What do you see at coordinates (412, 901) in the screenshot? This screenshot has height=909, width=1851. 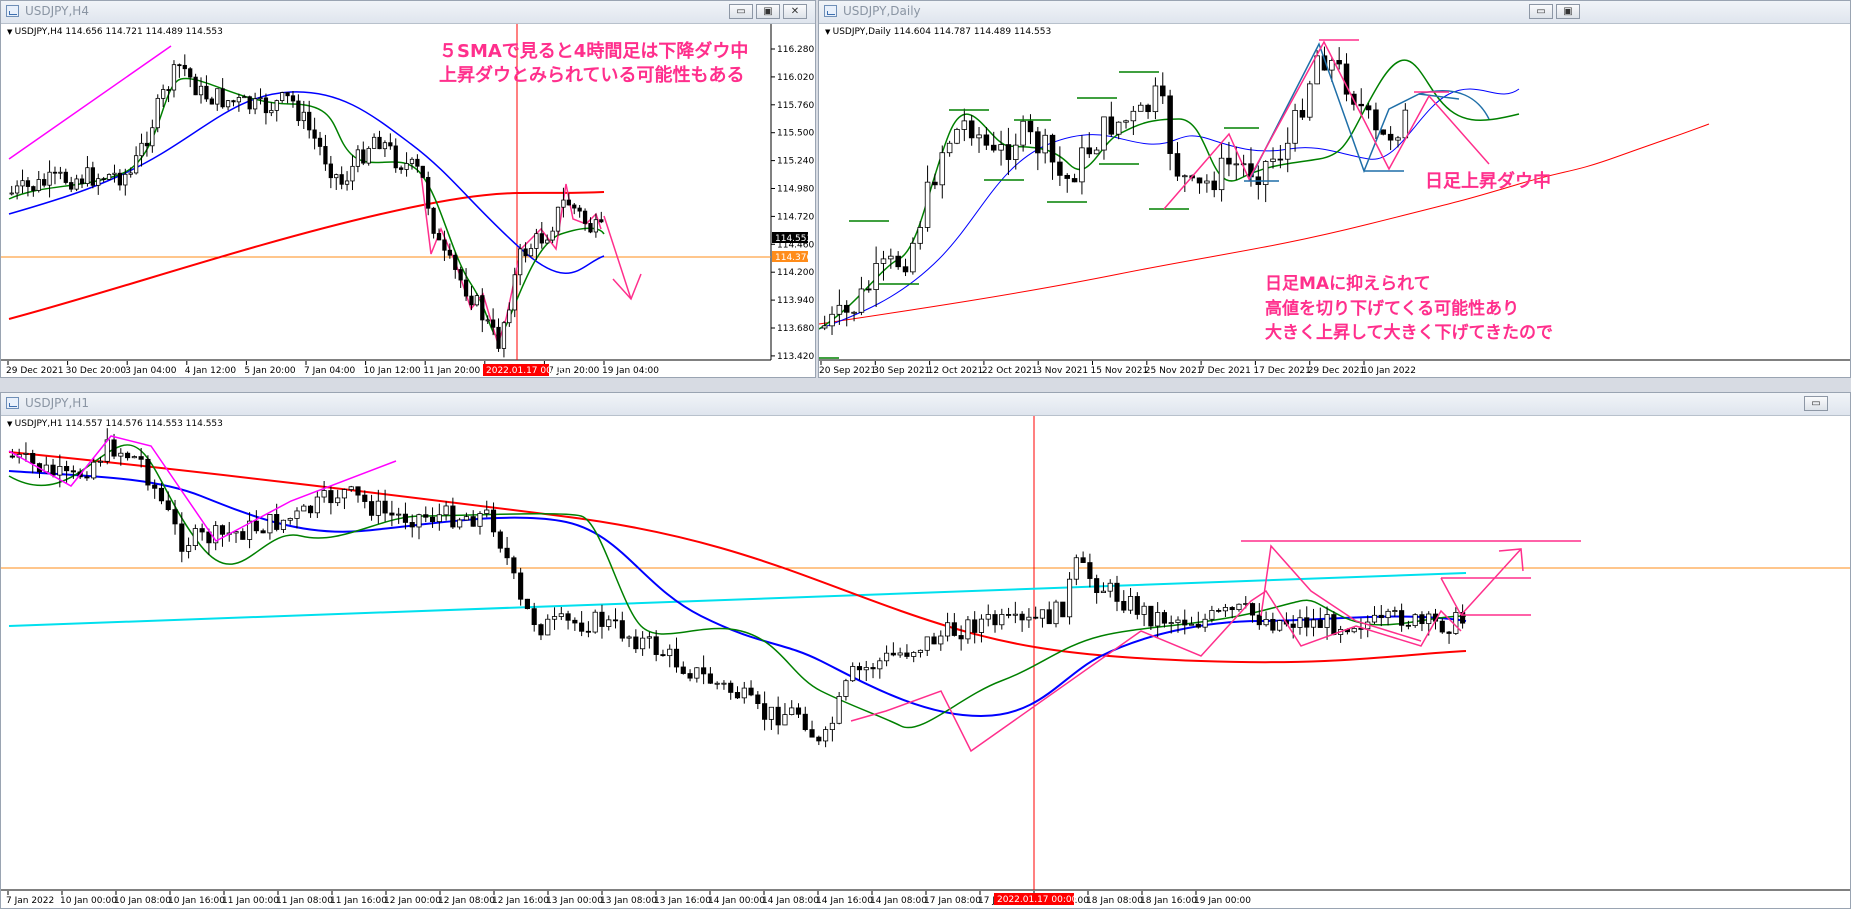 I see `time-label: 12 Jan 00:00` at bounding box center [412, 901].